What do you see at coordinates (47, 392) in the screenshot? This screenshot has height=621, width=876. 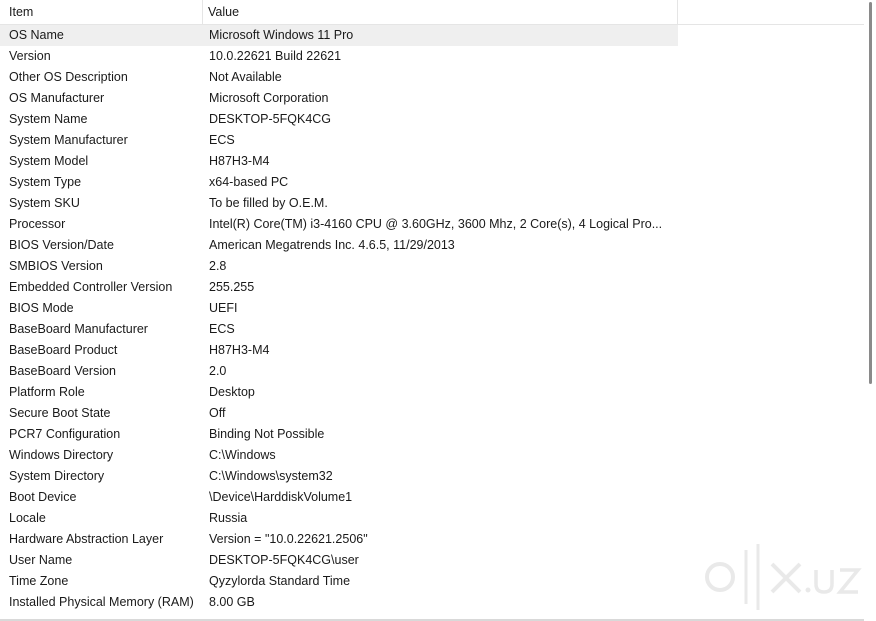 I see `row-item-label: Platform Role` at bounding box center [47, 392].